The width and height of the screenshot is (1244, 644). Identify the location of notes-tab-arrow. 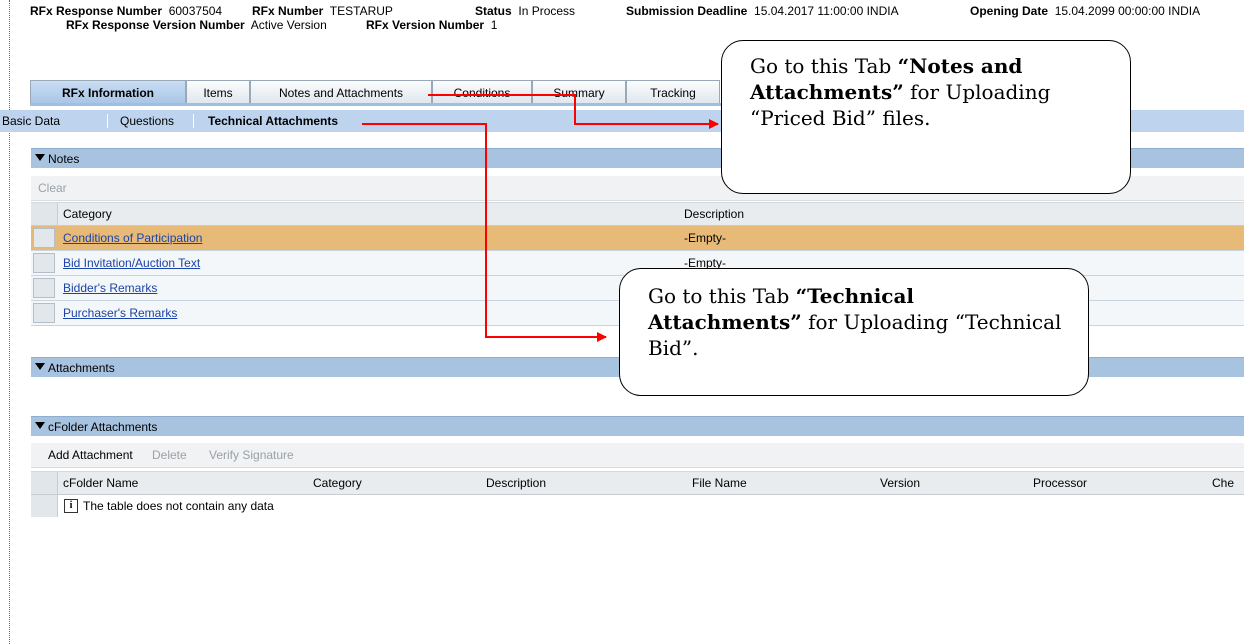
(573, 111).